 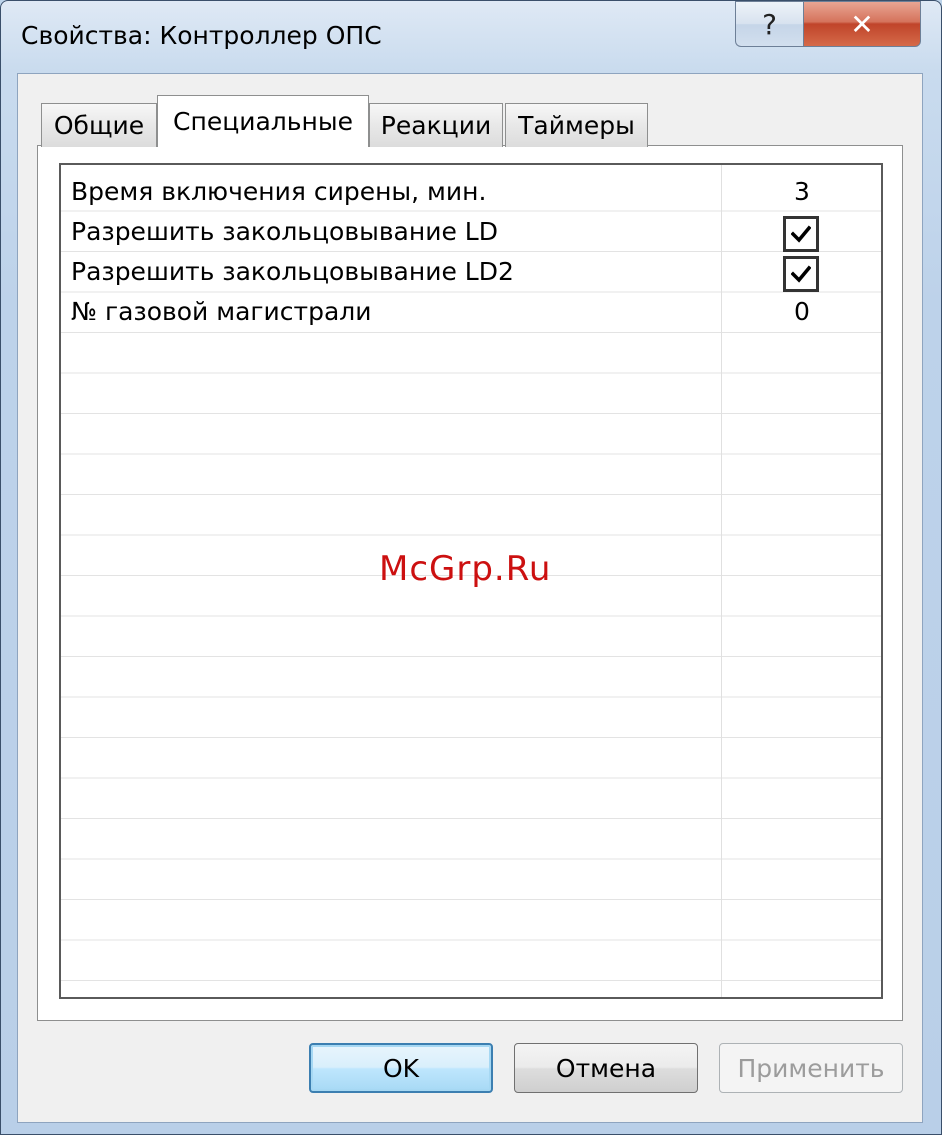 What do you see at coordinates (801, 311) in the screenshot?
I see `gas-line-value: 0` at bounding box center [801, 311].